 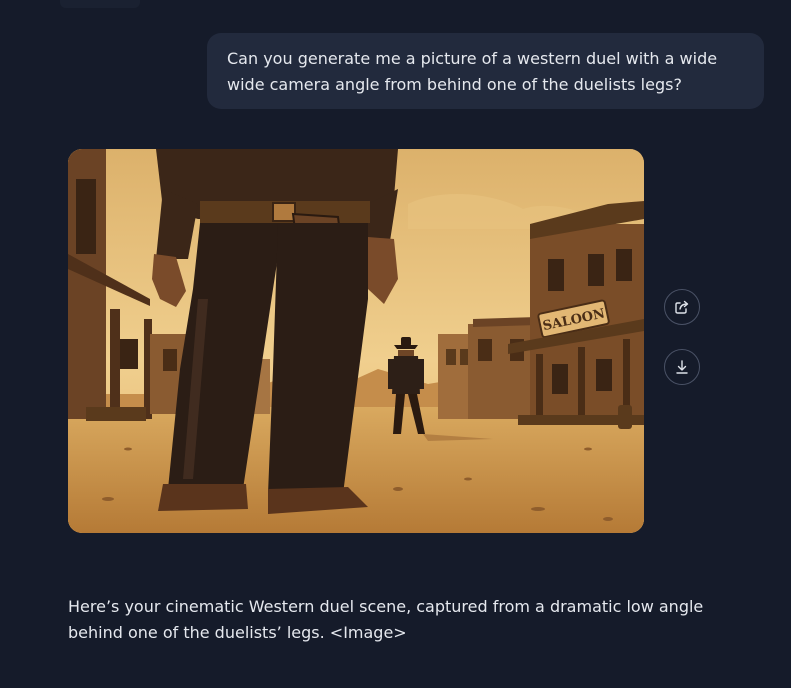 I want to click on share-icon, so click(x=682, y=307).